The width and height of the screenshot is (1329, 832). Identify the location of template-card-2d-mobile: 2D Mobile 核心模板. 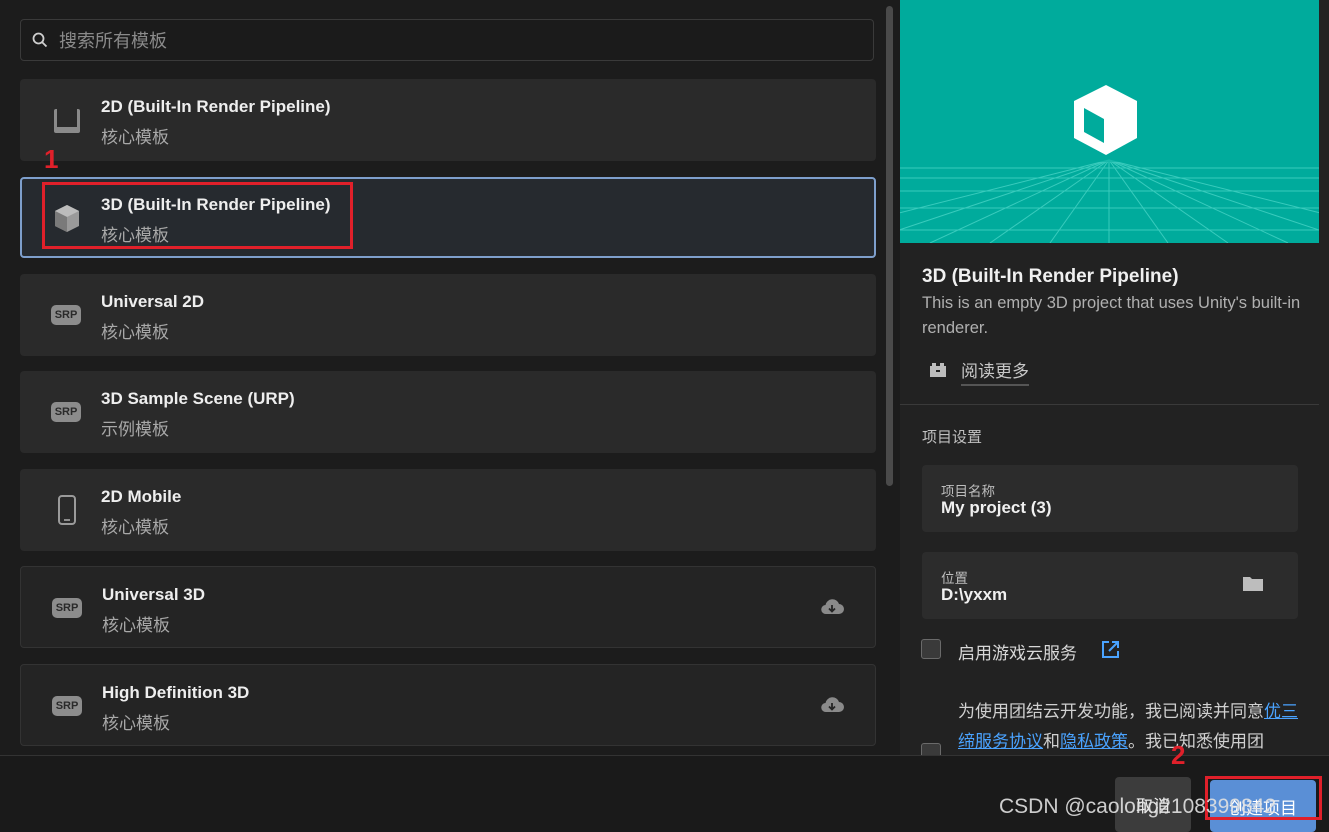
(448, 510).